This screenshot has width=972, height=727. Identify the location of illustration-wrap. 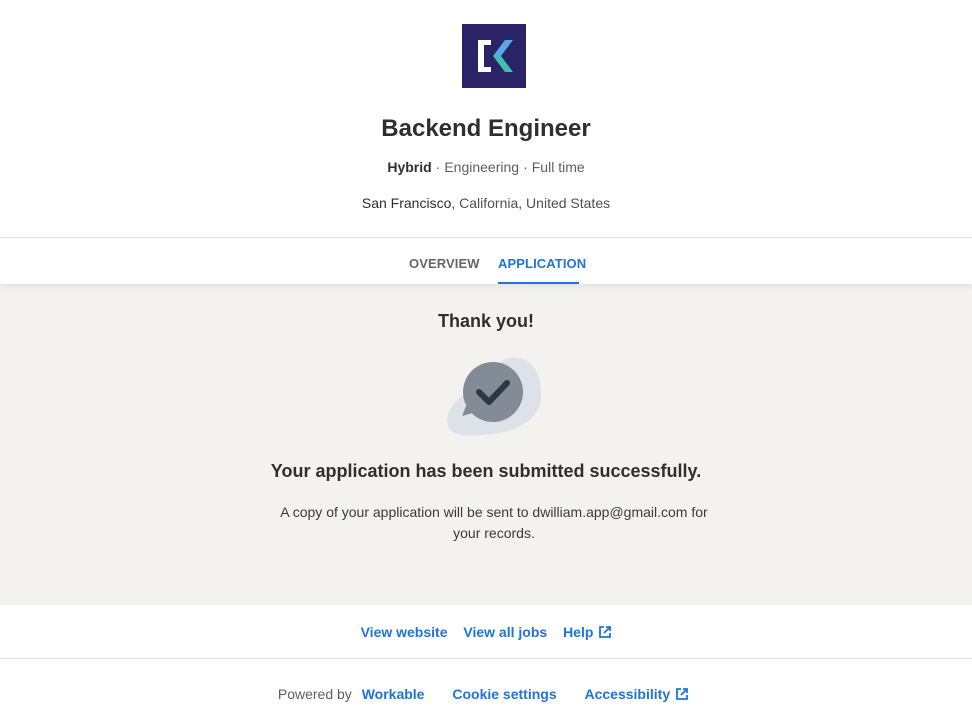
(494, 396).